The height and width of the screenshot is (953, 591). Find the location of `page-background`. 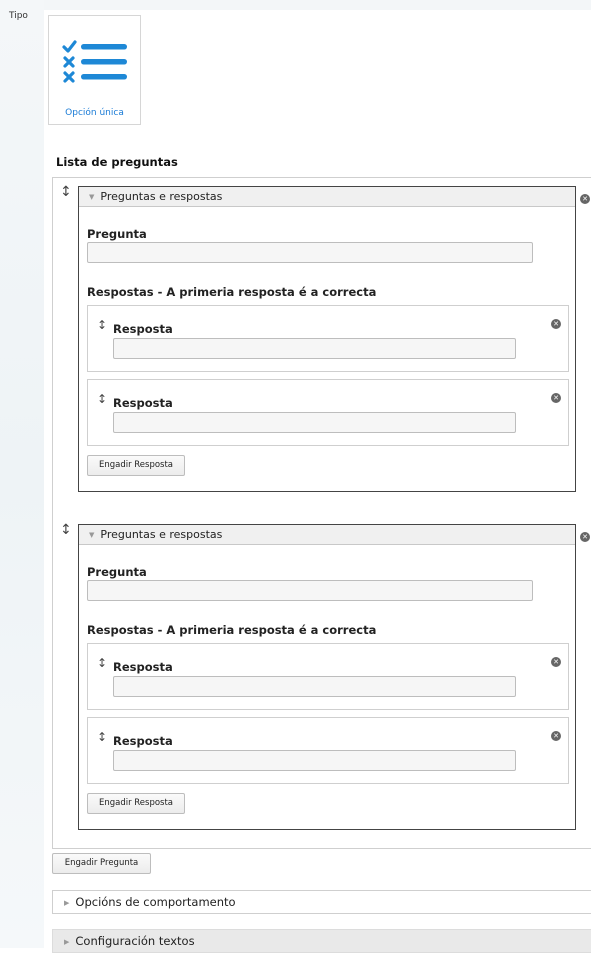

page-background is located at coordinates (22, 474).